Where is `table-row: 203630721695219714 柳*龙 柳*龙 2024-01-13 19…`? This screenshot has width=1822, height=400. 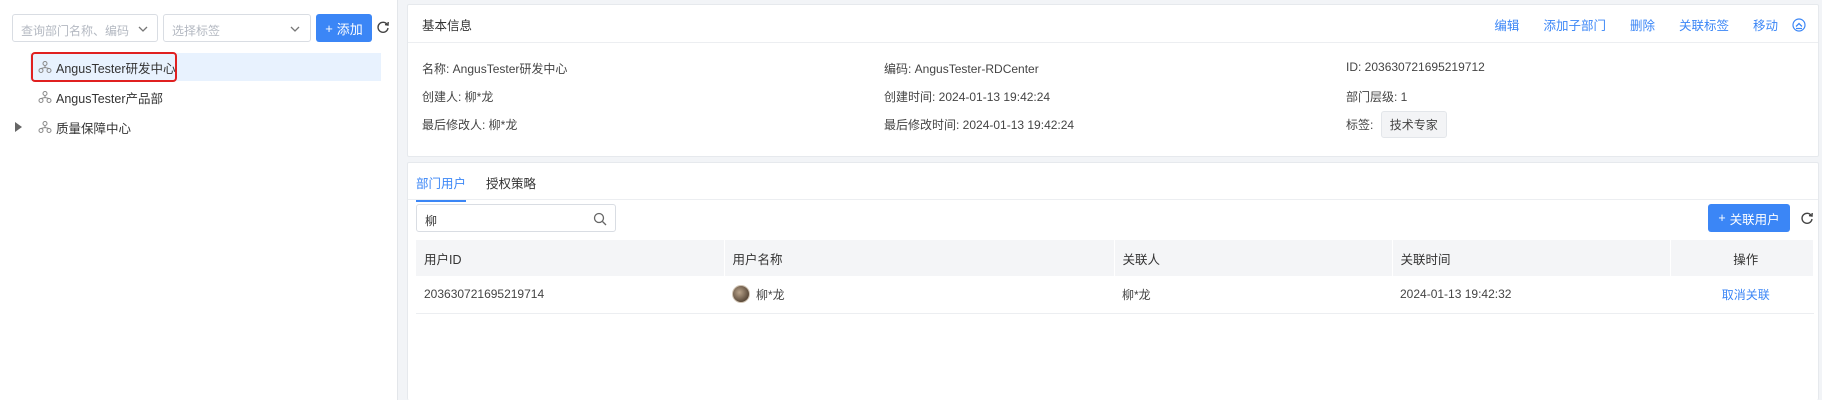 table-row: 203630721695219714 柳*龙 柳*龙 2024-01-13 19… is located at coordinates (1115, 295).